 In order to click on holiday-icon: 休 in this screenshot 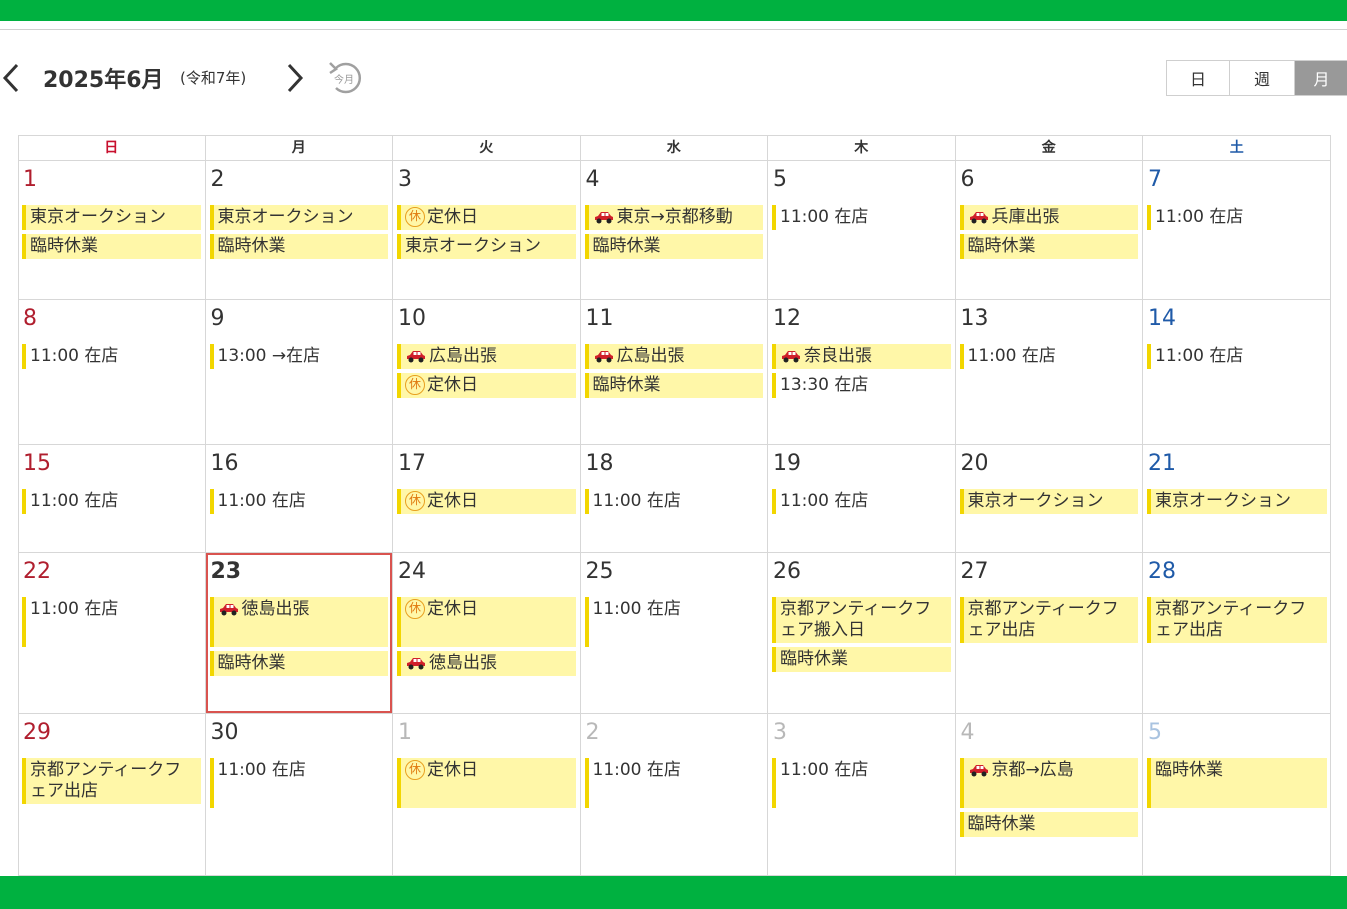, I will do `click(415, 501)`.